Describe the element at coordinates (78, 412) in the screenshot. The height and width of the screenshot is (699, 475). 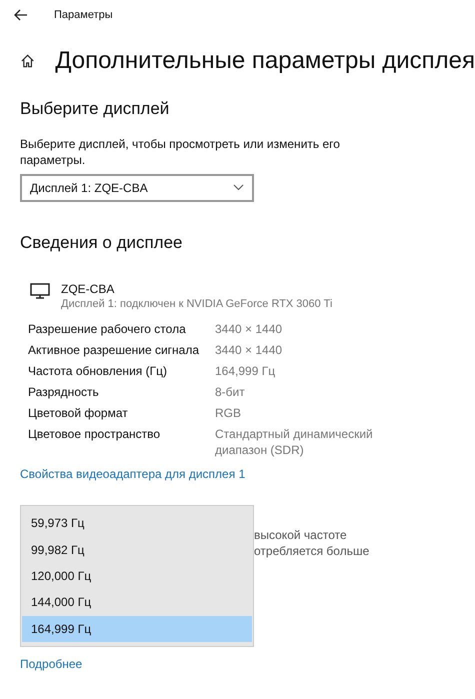
I see `property-label: Цветовой формат` at that location.